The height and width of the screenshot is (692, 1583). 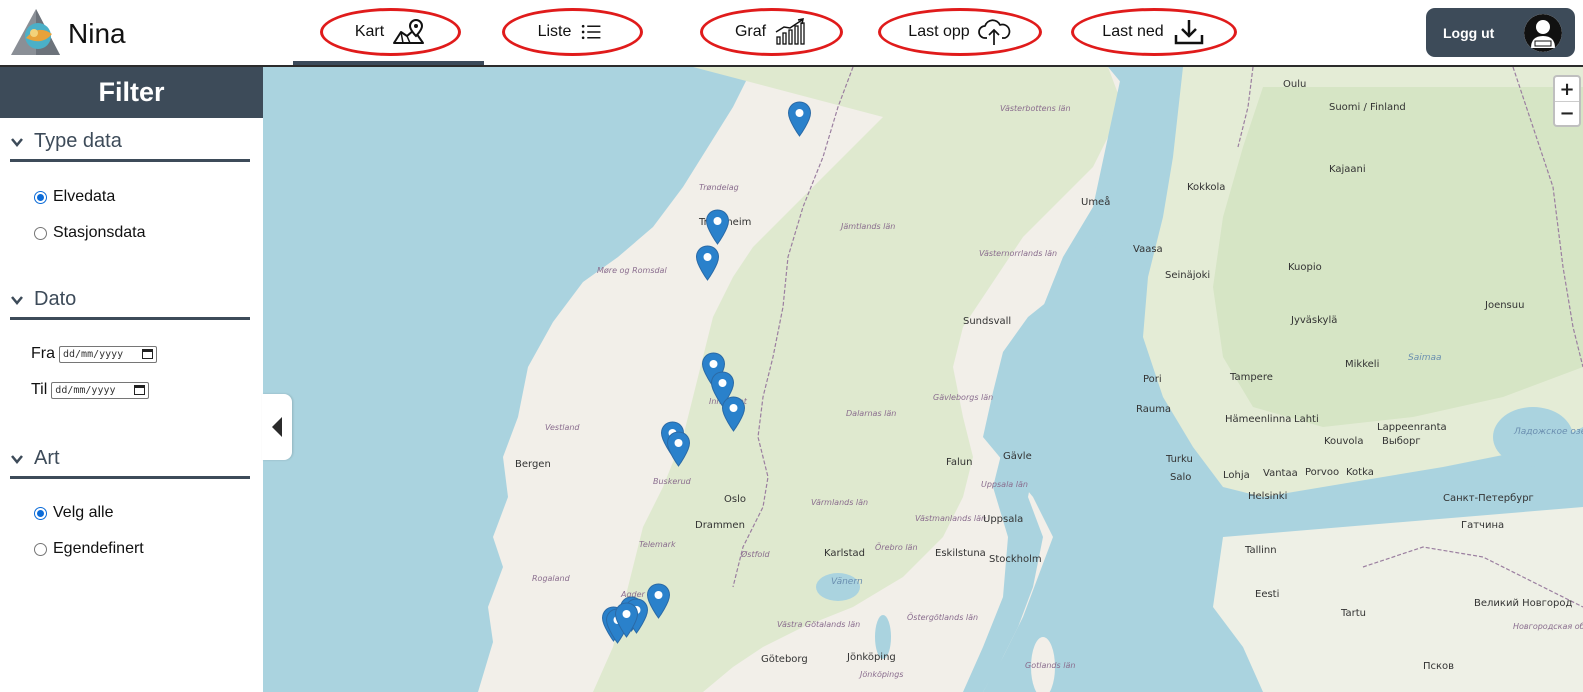 I want to click on radio-egendefinert: Egendefinert, so click(x=89, y=549).